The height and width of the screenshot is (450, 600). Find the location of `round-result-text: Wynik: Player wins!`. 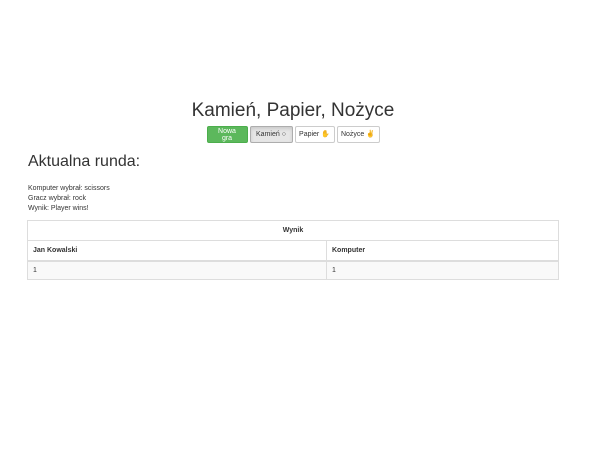

round-result-text: Wynik: Player wins! is located at coordinates (58, 208).